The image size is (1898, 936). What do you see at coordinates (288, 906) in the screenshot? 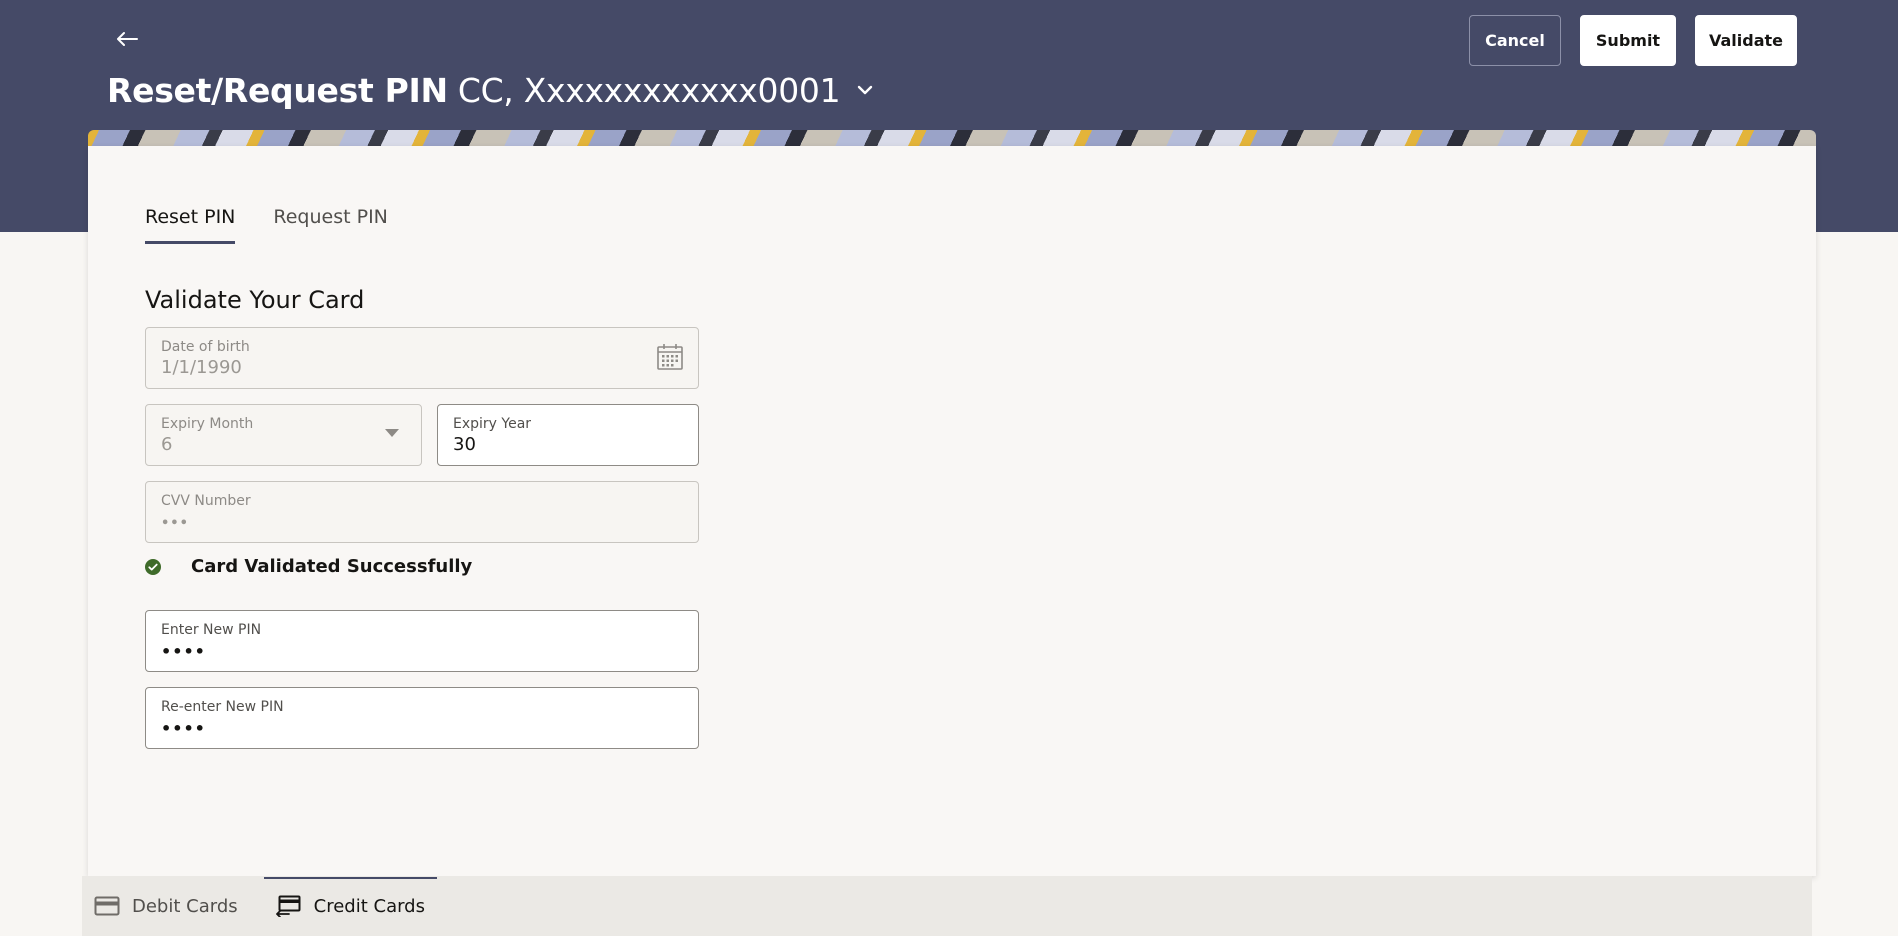
I see `credit-card-icon` at bounding box center [288, 906].